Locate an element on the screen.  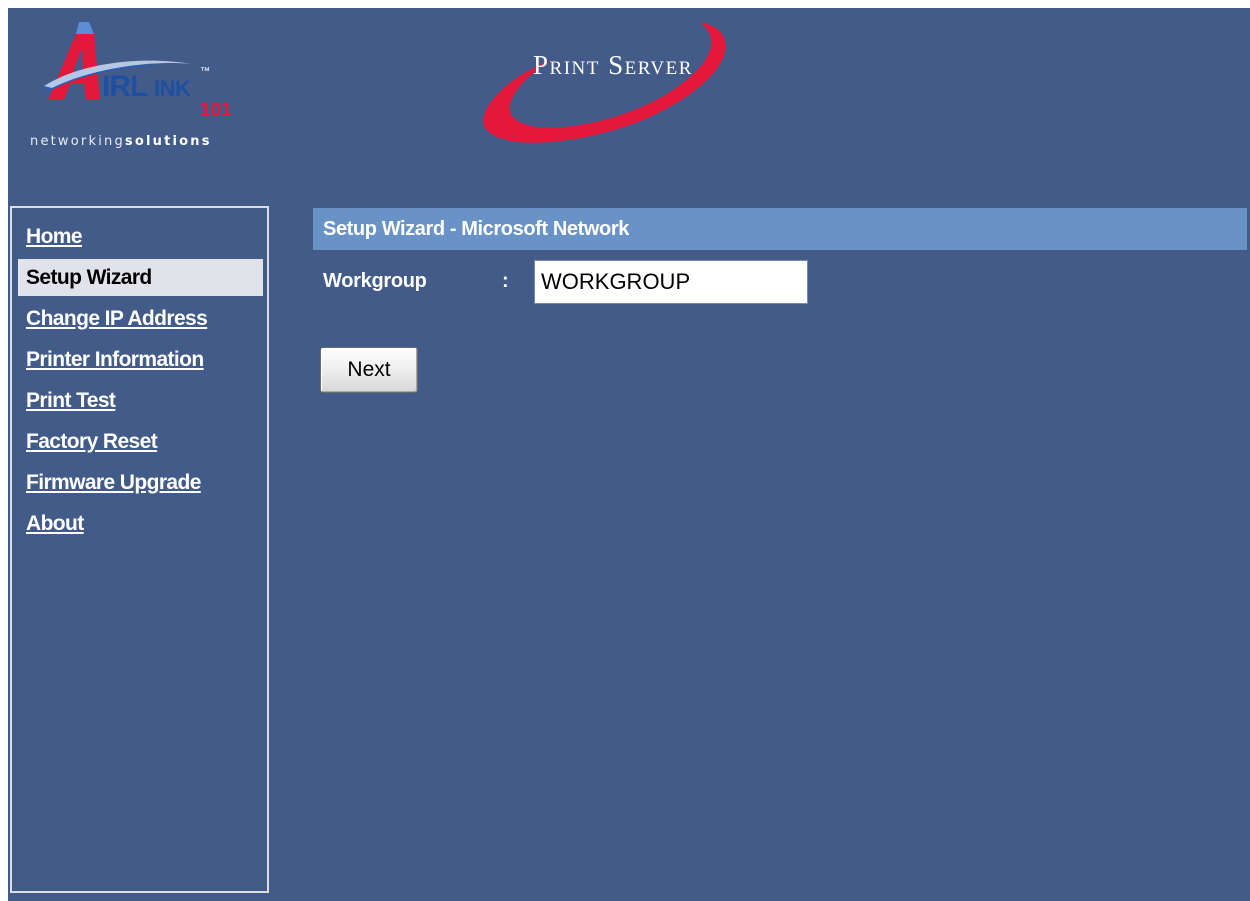
tagline-bold: solutions is located at coordinates (168, 141).